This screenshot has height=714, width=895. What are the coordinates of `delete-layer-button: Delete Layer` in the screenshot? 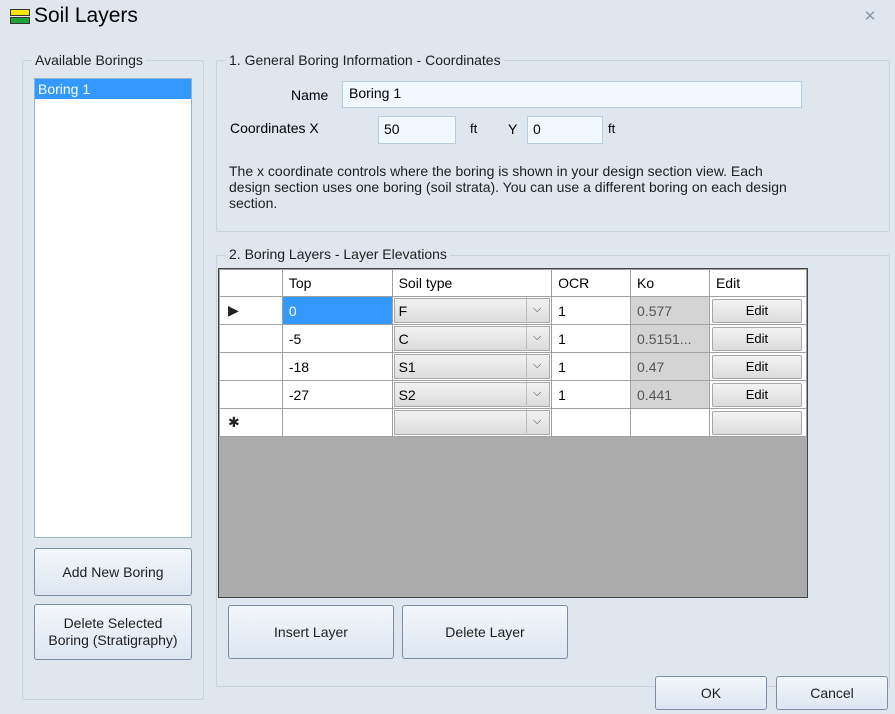 It's located at (485, 632).